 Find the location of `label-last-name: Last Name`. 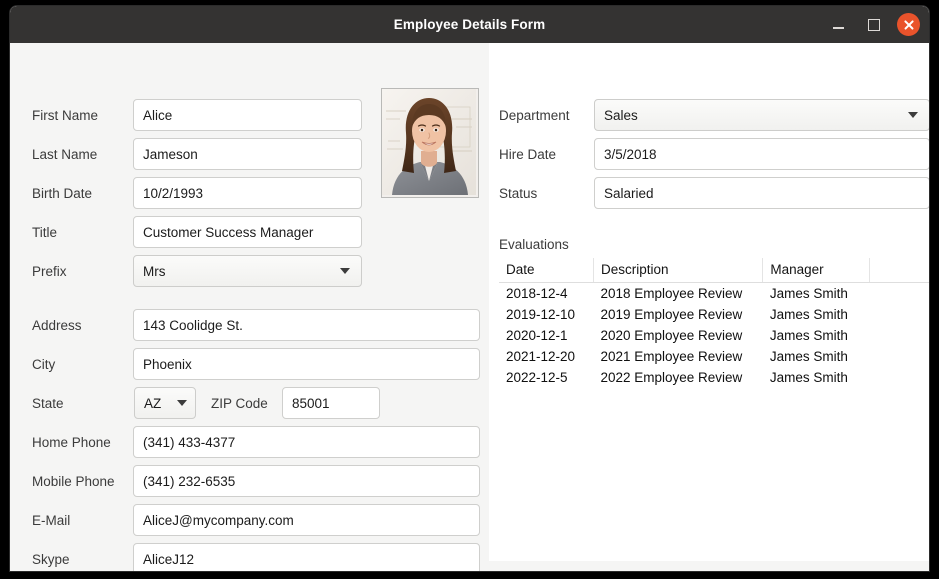

label-last-name: Last Name is located at coordinates (65, 154).